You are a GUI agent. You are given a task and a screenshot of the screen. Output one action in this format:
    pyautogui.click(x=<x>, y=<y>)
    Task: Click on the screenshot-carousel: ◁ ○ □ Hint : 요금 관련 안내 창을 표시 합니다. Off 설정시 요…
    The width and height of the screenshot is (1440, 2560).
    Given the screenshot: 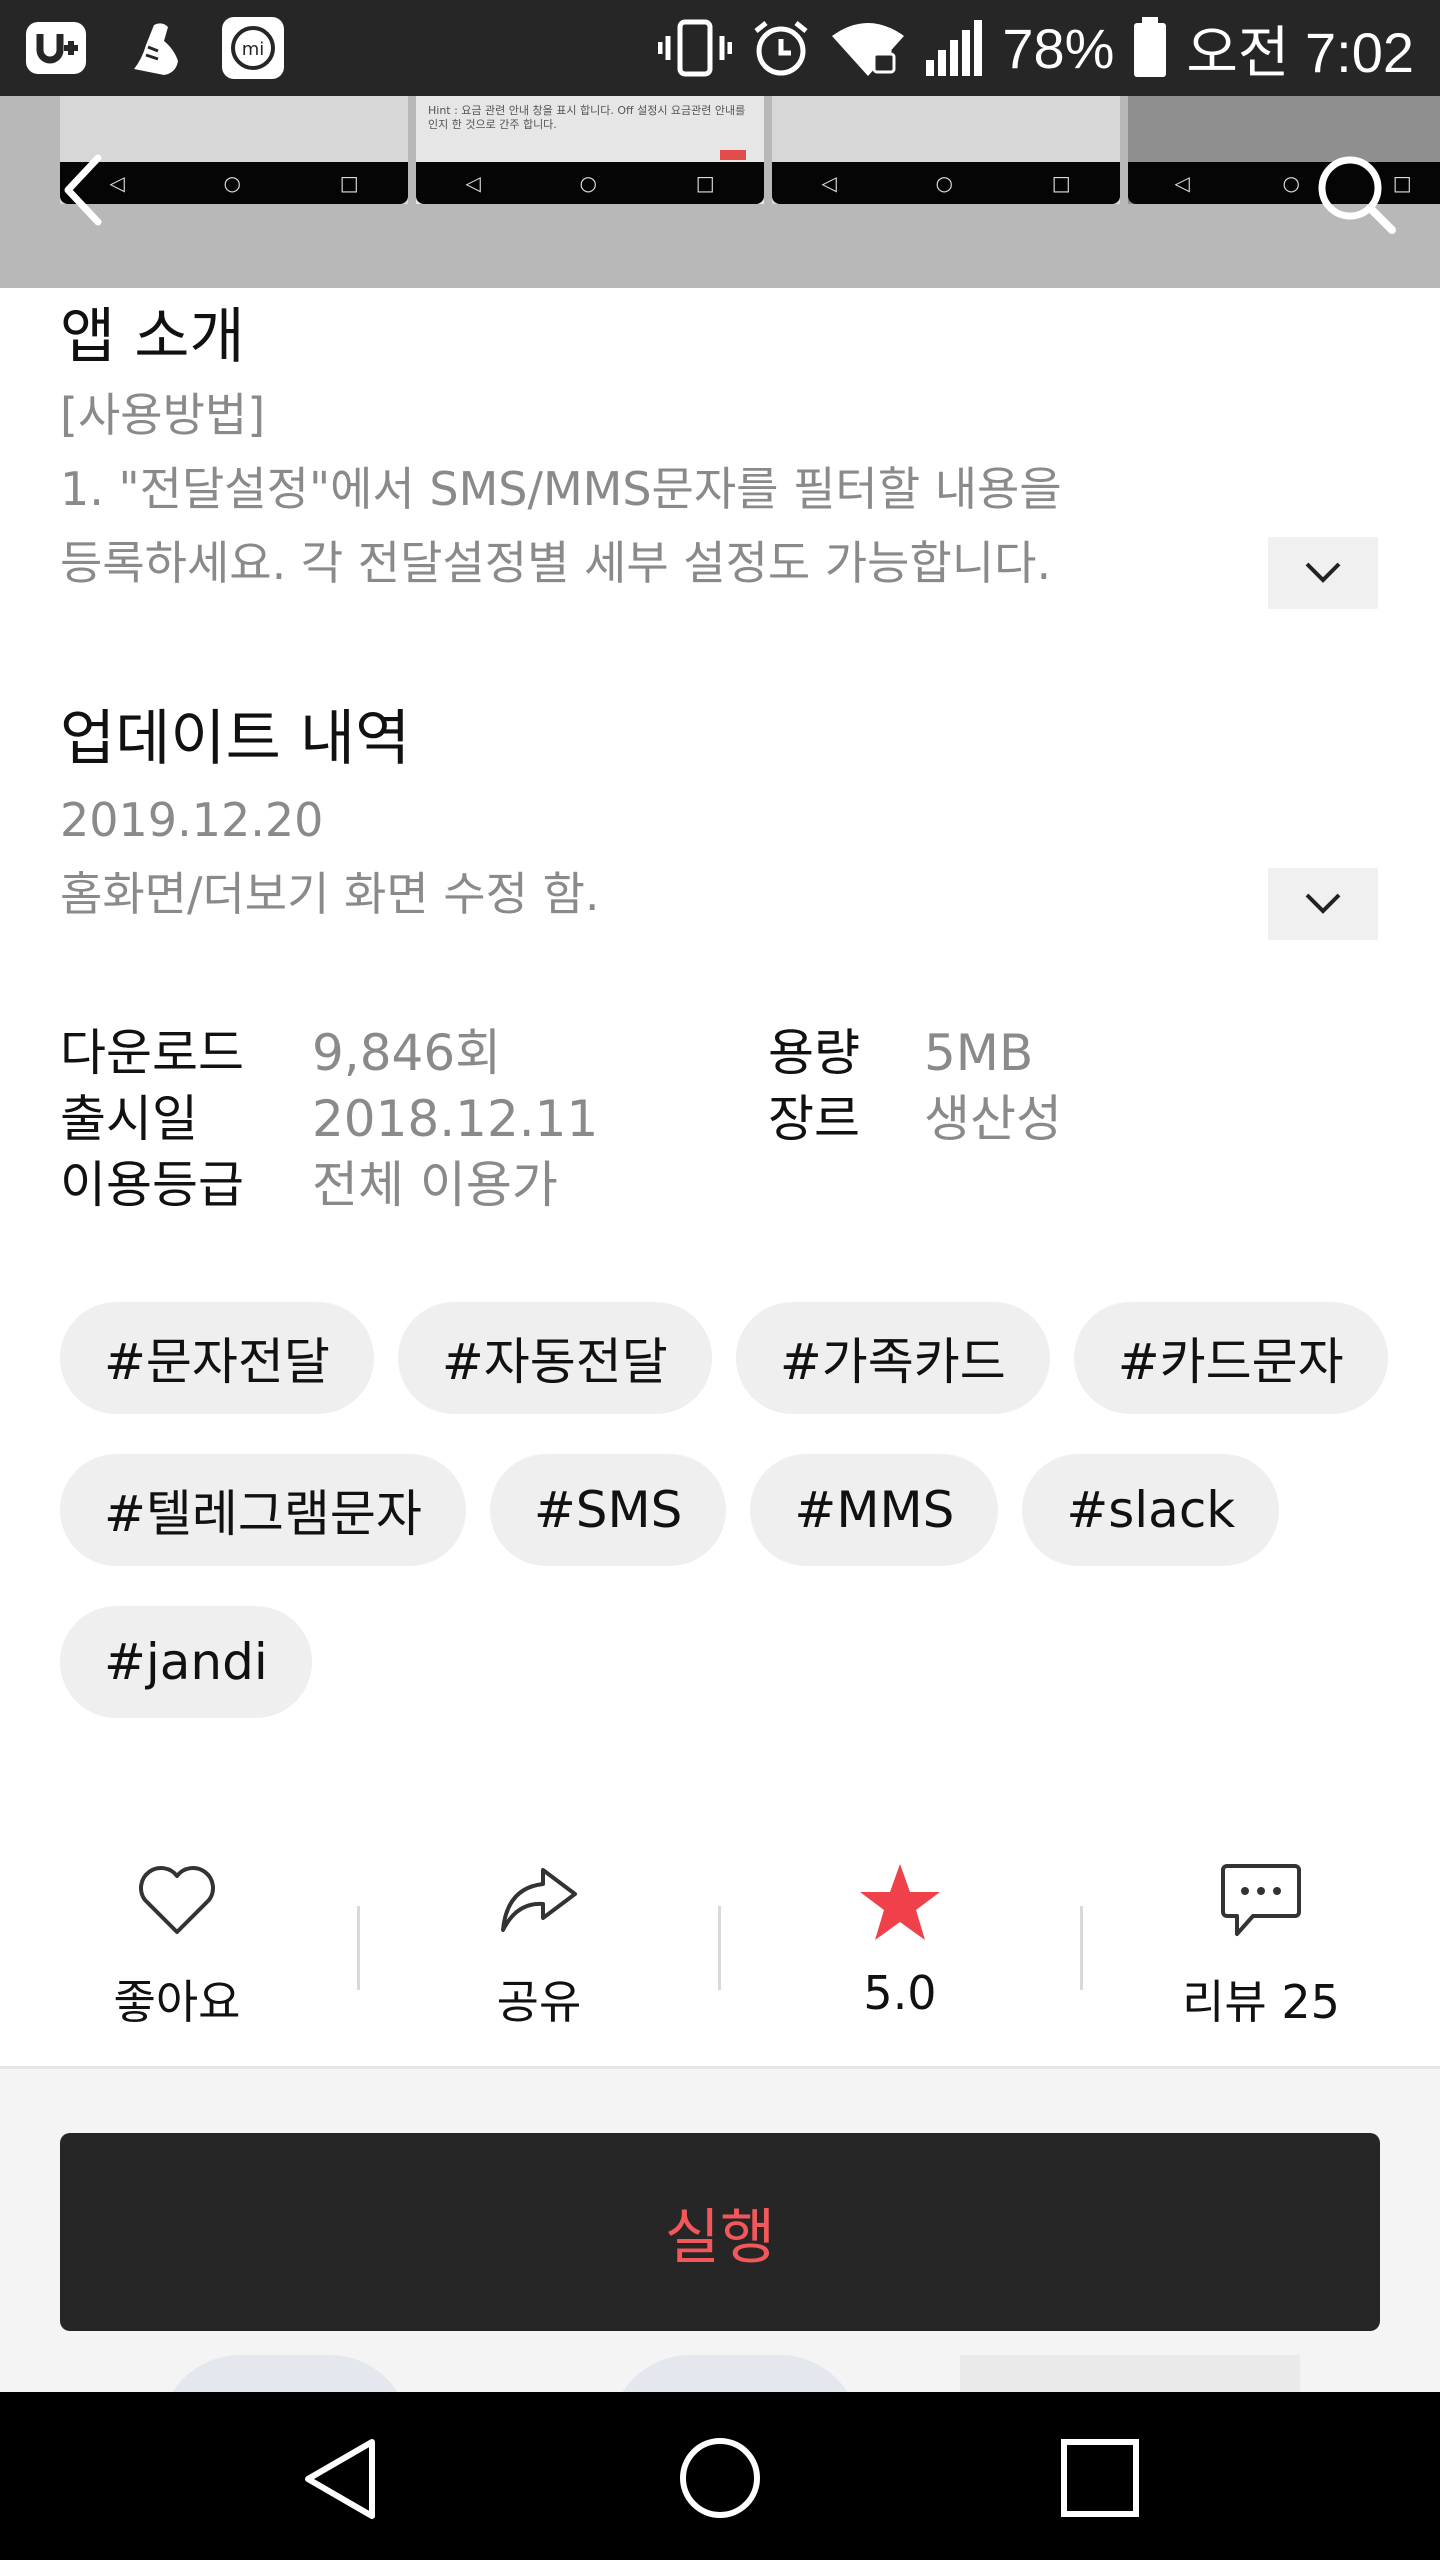 What is the action you would take?
    pyautogui.click(x=720, y=192)
    